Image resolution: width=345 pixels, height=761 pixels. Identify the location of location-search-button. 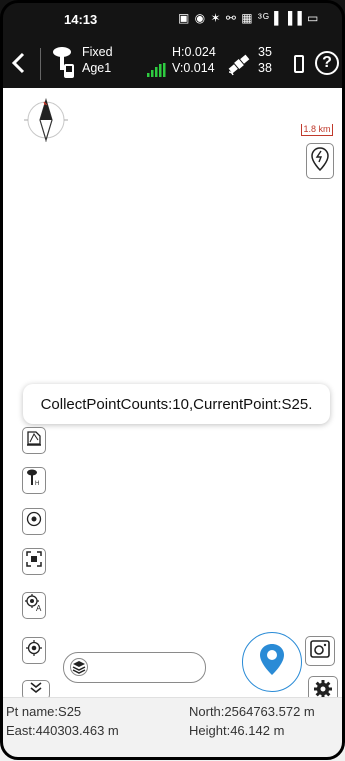
(320, 161).